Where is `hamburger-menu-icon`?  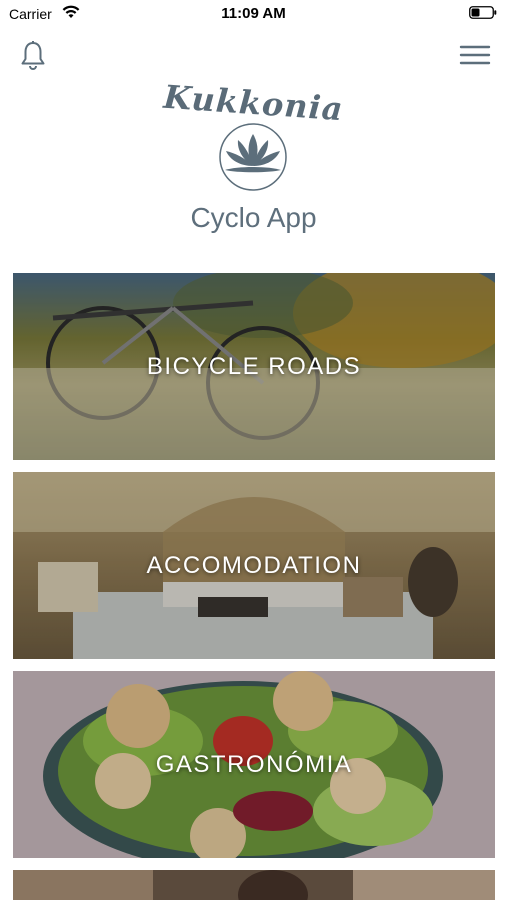 hamburger-menu-icon is located at coordinates (475, 55).